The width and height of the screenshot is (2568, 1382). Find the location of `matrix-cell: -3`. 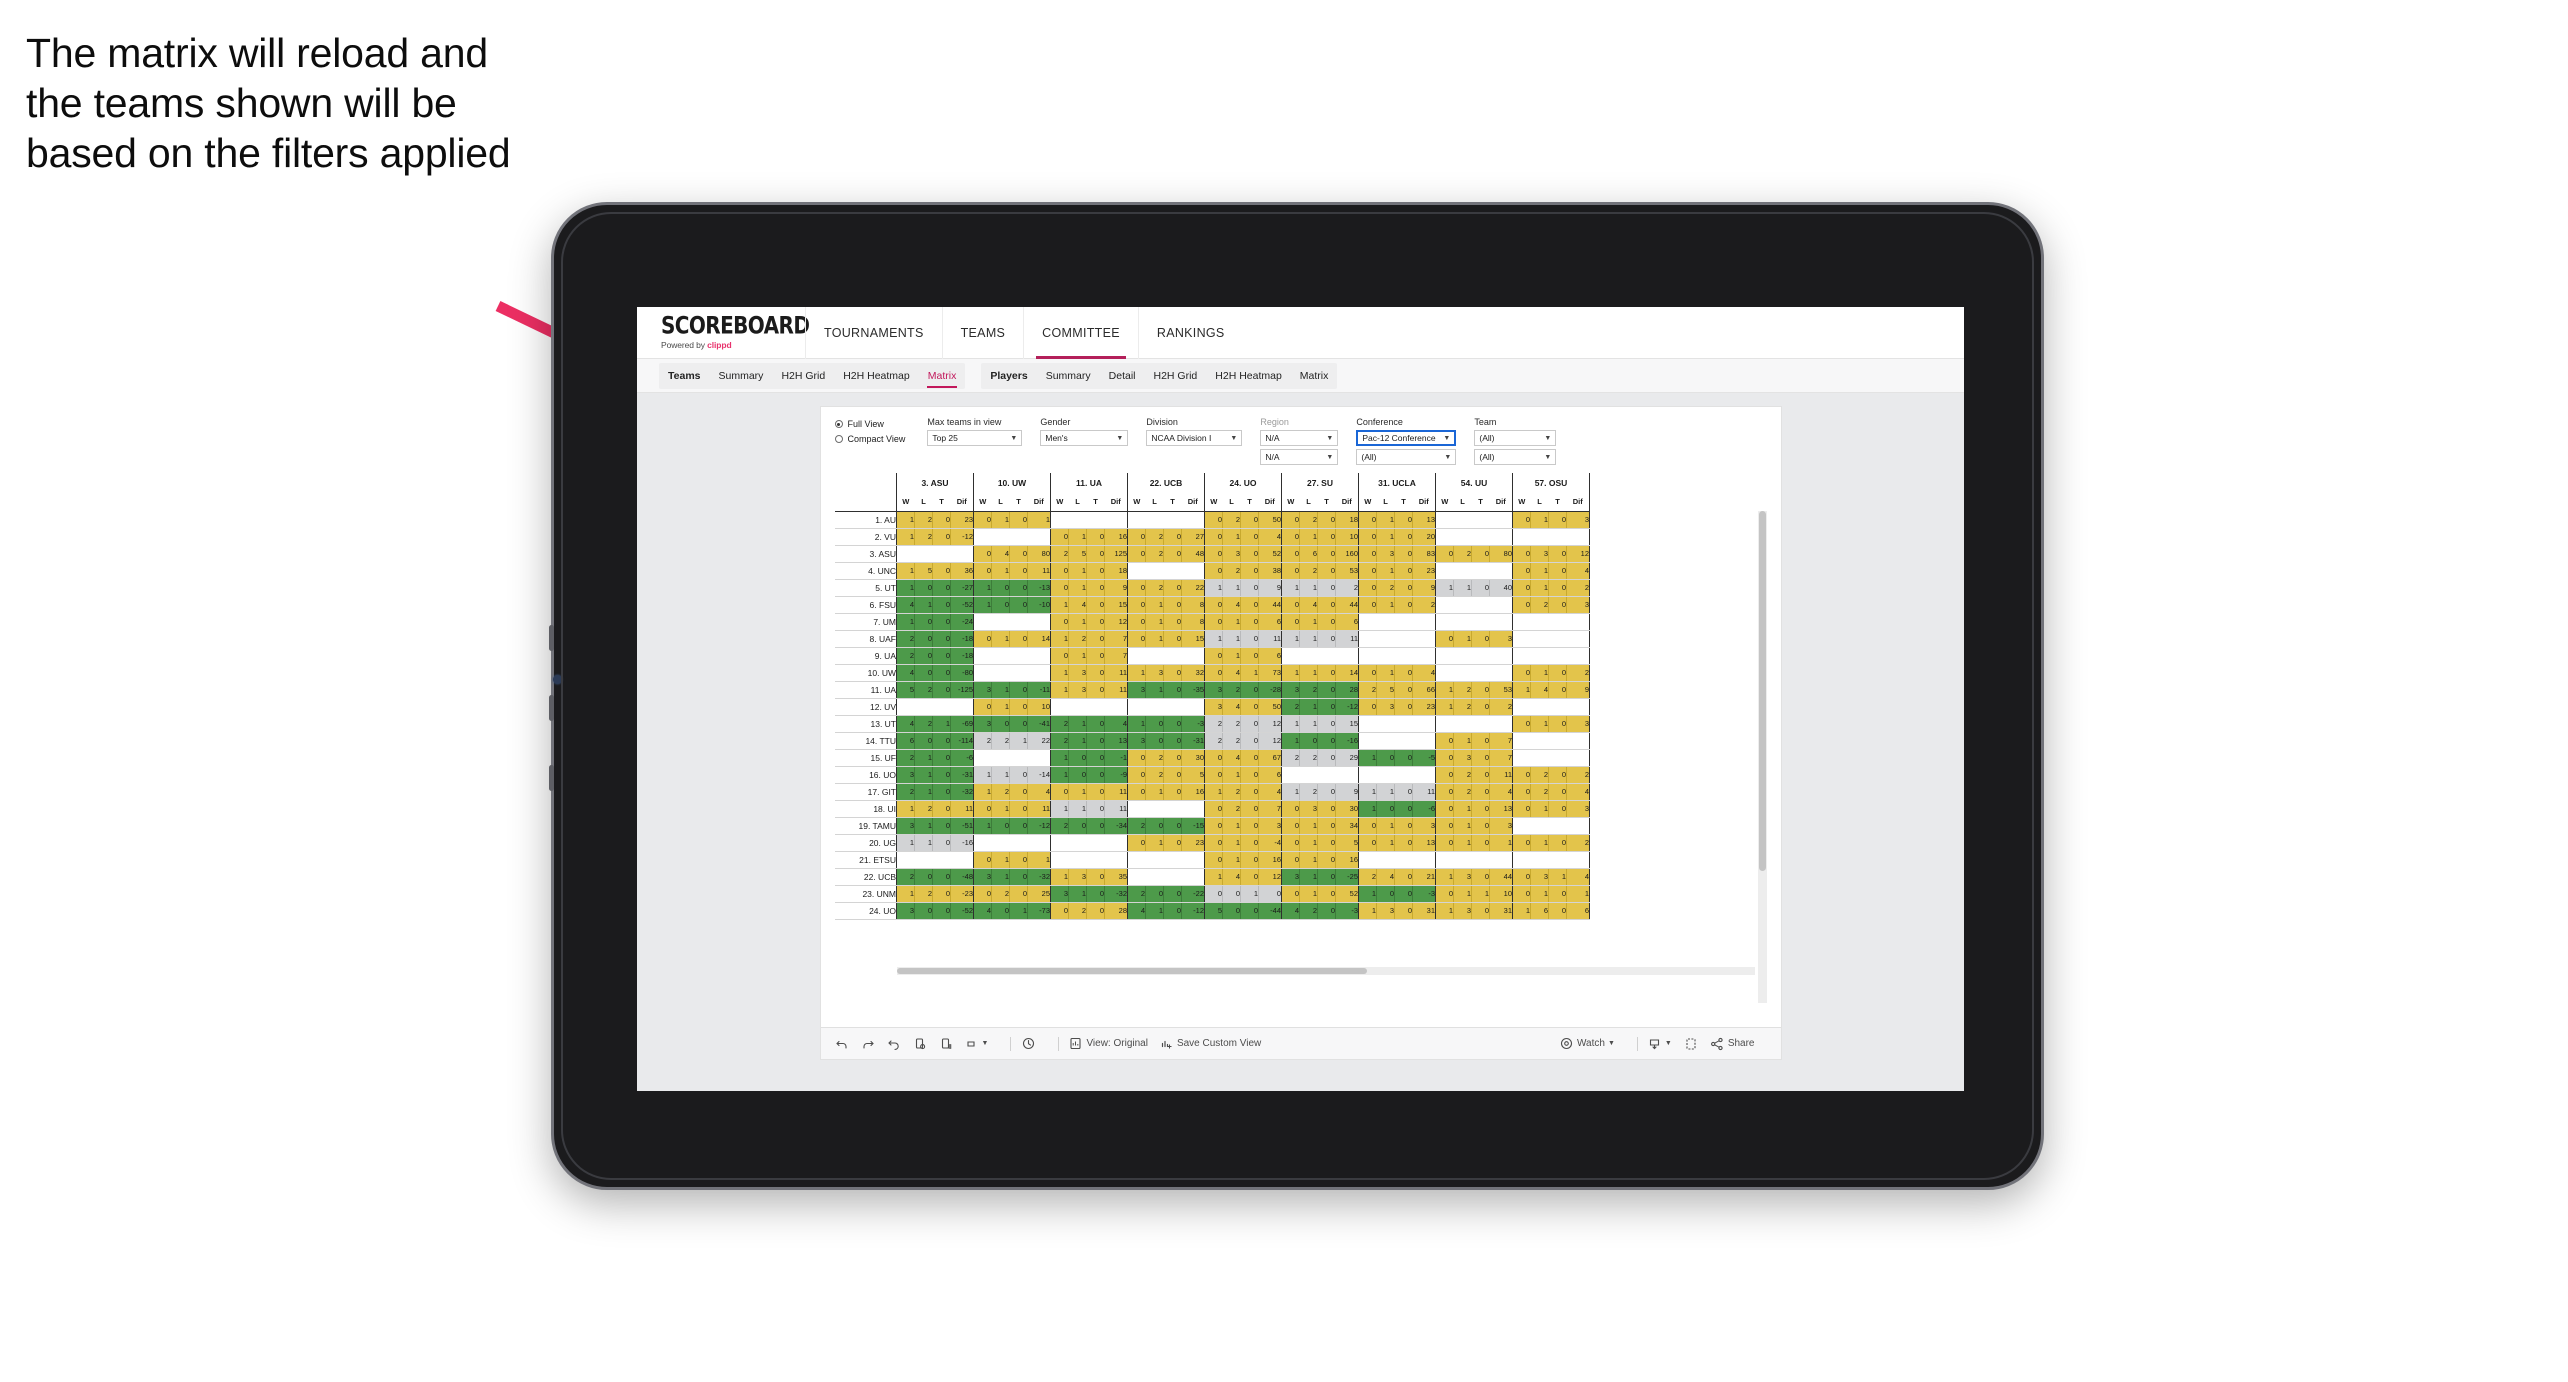

matrix-cell: -3 is located at coordinates (1347, 911).